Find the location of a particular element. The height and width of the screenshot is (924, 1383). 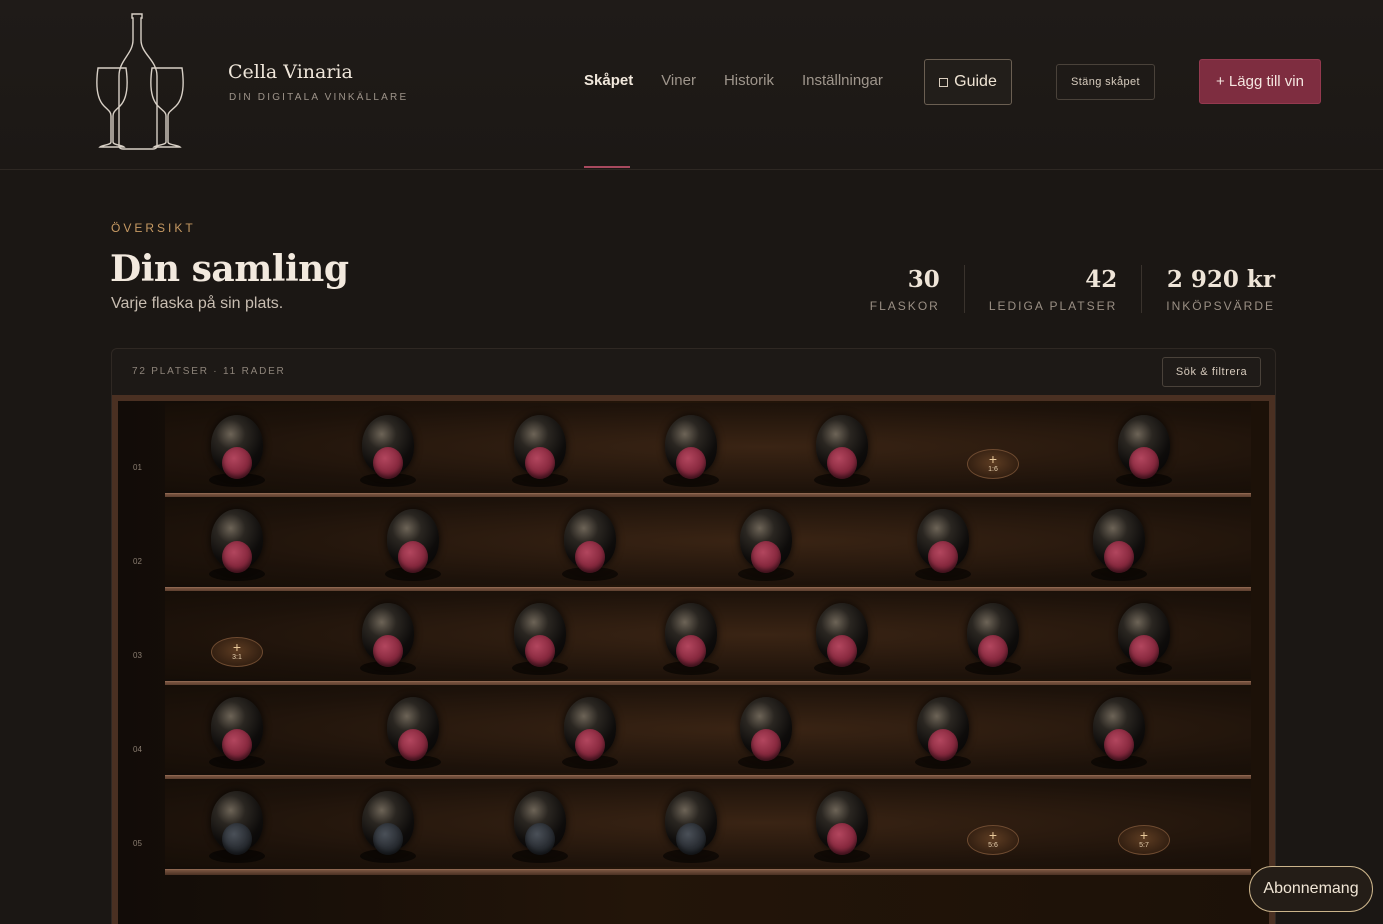

row-label: 05 is located at coordinates (137, 843).